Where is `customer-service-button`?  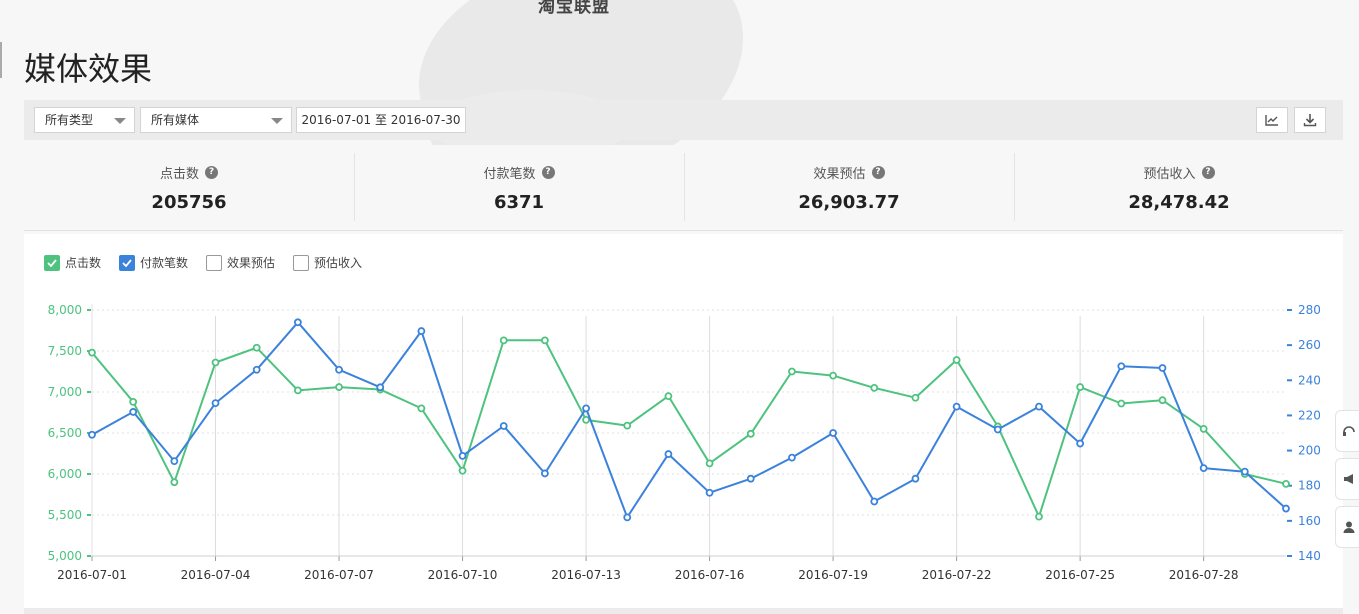
customer-service-button is located at coordinates (1347, 431).